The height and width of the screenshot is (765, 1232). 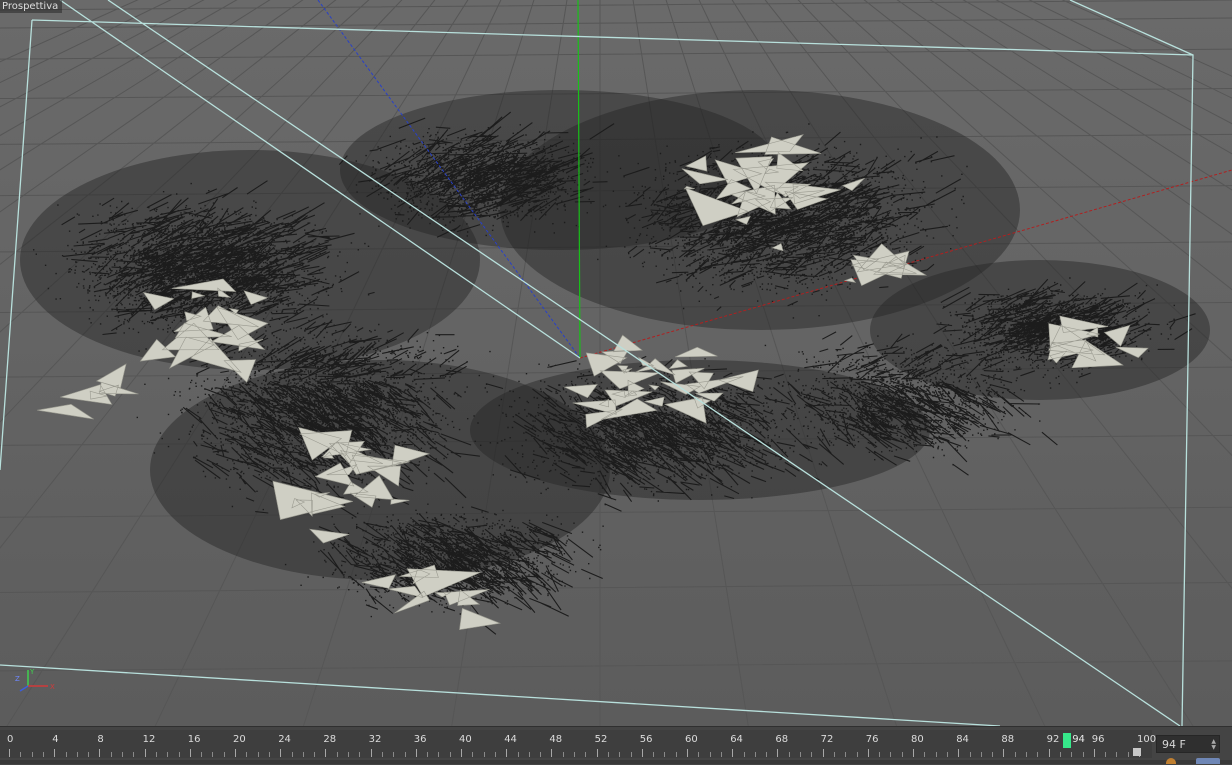 What do you see at coordinates (1008, 739) in the screenshot?
I see `timeline-tick-label: 88` at bounding box center [1008, 739].